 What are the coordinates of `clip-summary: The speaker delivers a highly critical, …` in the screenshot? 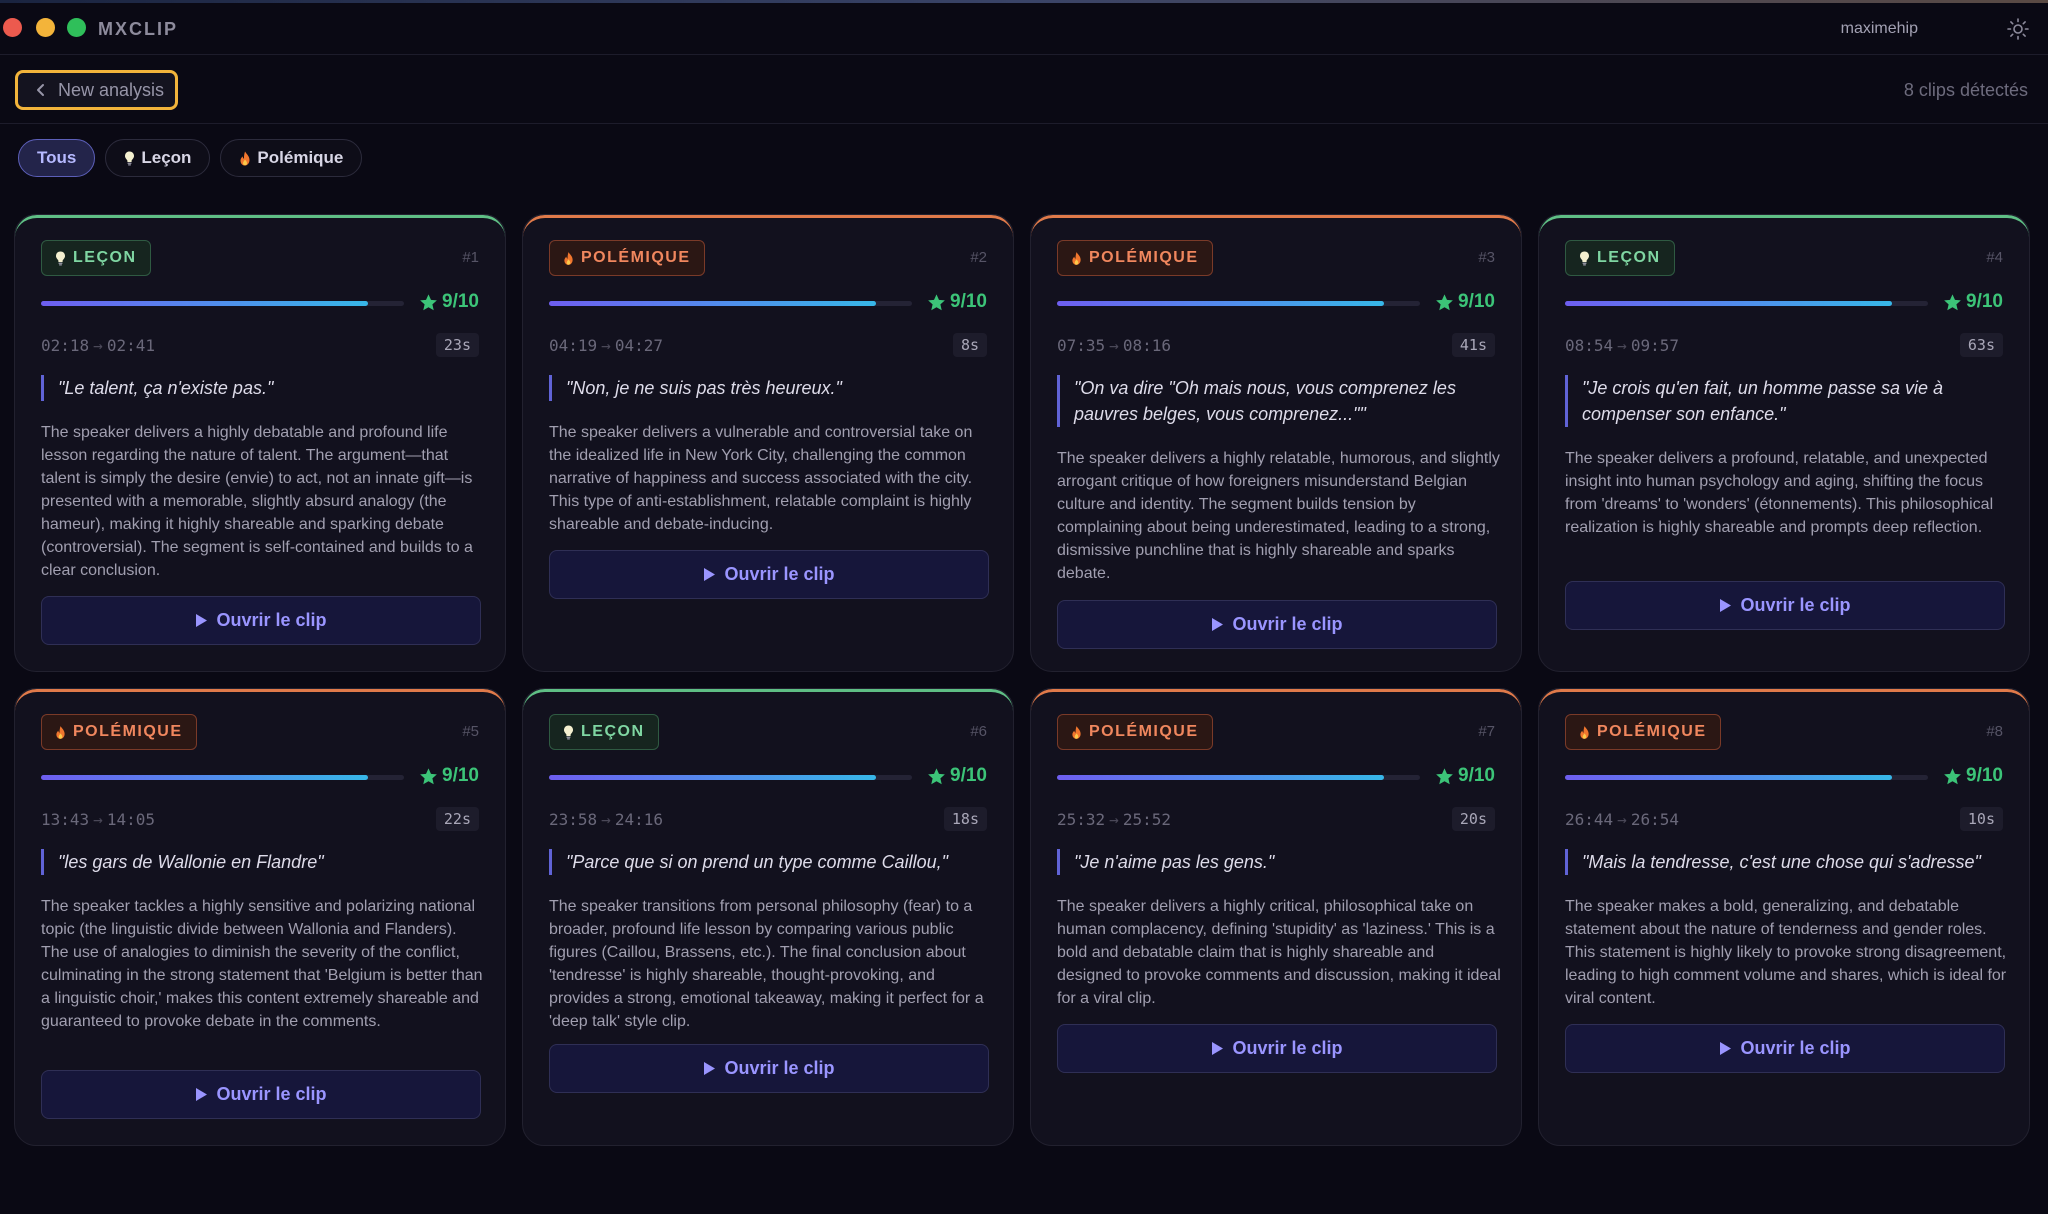 It's located at (1279, 952).